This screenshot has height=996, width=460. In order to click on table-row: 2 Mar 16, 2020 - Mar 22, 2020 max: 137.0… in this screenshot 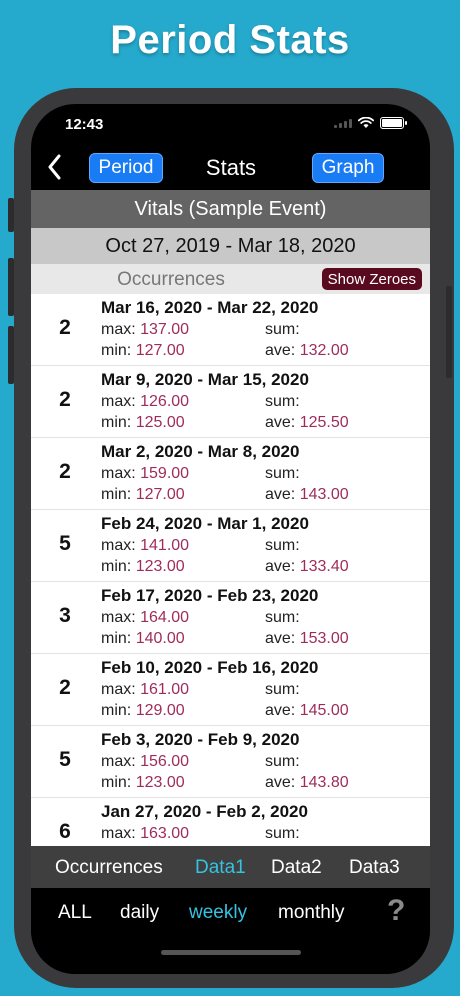, I will do `click(230, 330)`.